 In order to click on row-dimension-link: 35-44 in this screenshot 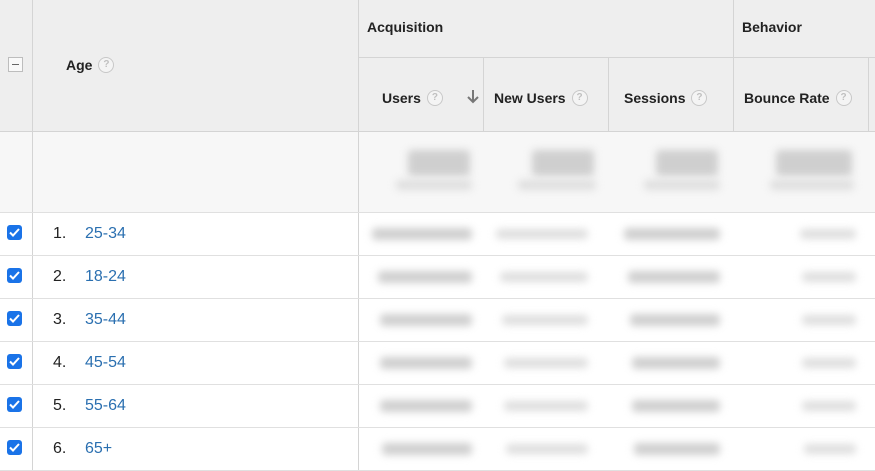, I will do `click(105, 320)`.